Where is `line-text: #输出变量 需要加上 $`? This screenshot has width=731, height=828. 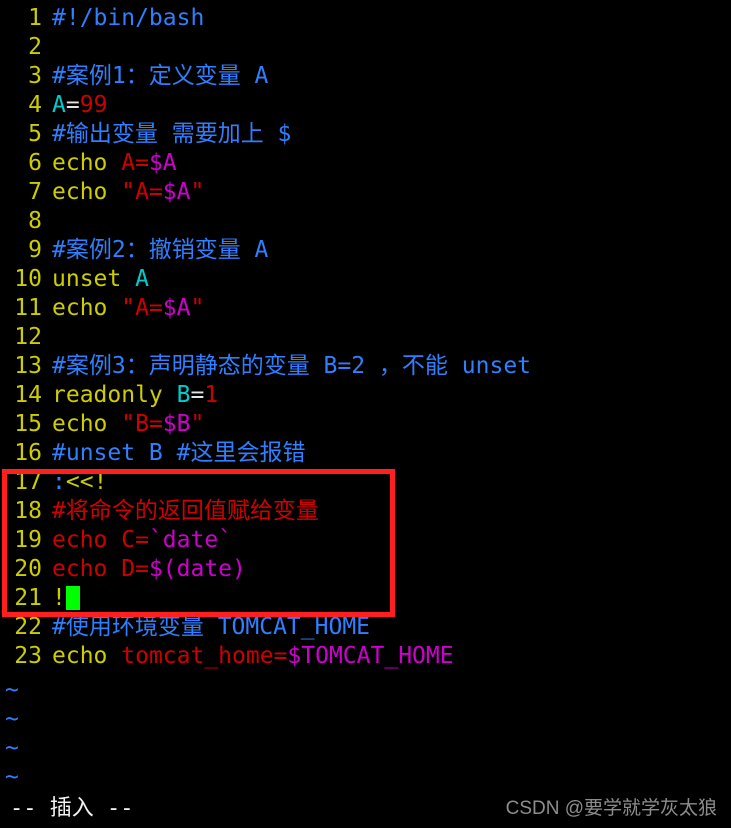 line-text: #输出变量 需要加上 $ is located at coordinates (166, 134).